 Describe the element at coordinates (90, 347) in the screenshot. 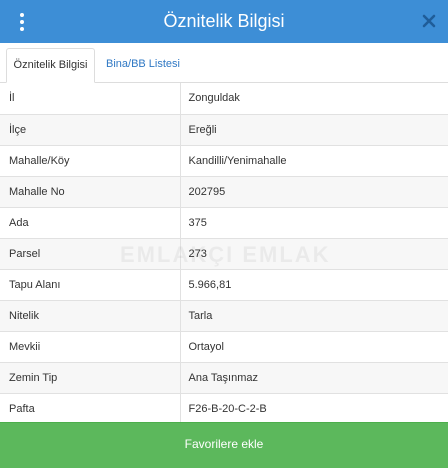

I see `attribute-label: Mevkii` at that location.